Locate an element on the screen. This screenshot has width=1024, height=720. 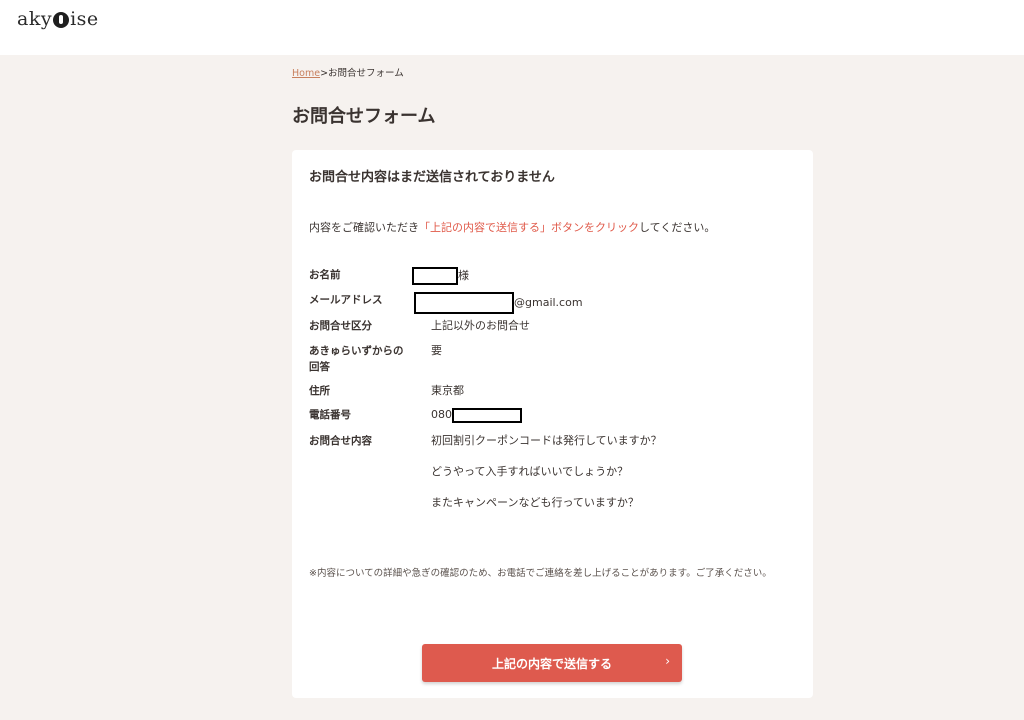
breadcrumb-current: お問合せフォーム is located at coordinates (366, 73).